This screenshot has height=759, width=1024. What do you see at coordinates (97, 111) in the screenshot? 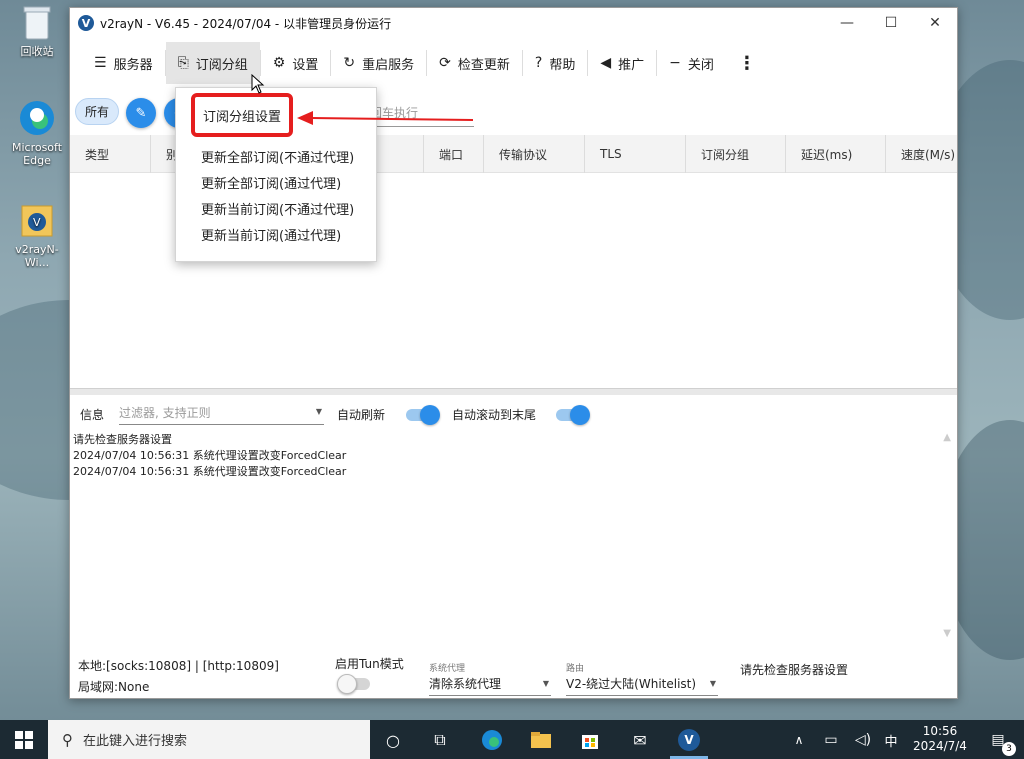
I see `group-chip-all: 所有` at bounding box center [97, 111].